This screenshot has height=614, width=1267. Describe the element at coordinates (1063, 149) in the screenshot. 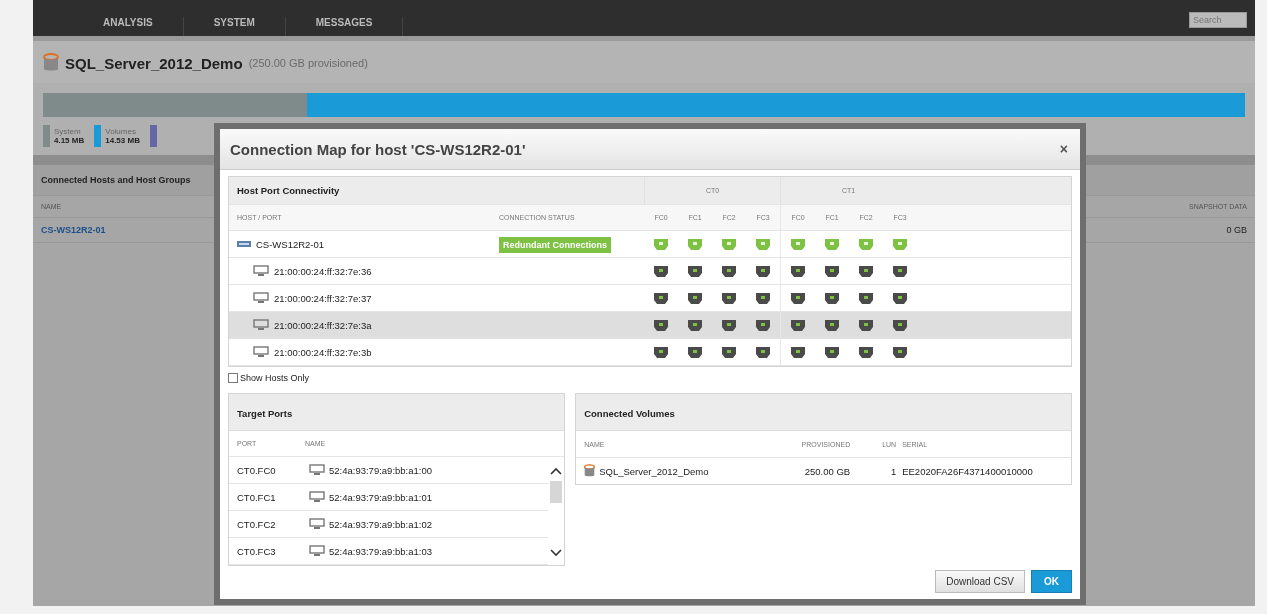

I see `close-button: ×` at that location.